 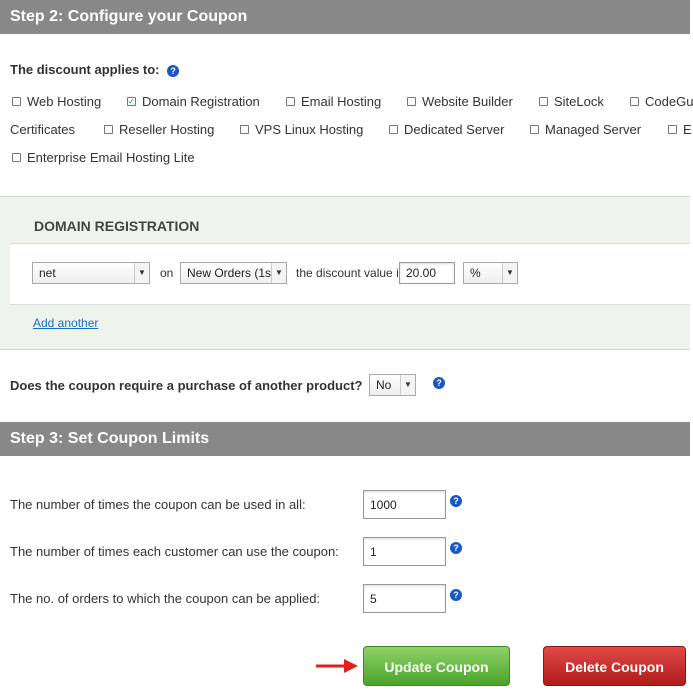 I want to click on delete-coupon-button: Delete Coupon, so click(x=614, y=666).